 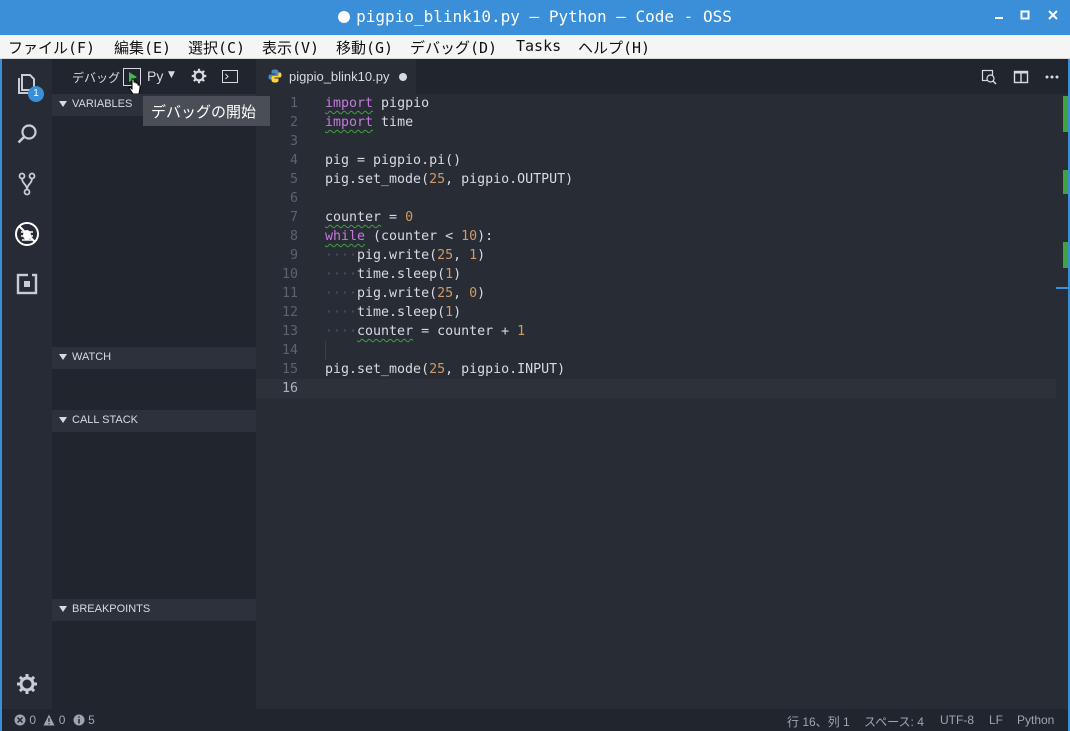 I want to click on source-control-icon, so click(x=27, y=184).